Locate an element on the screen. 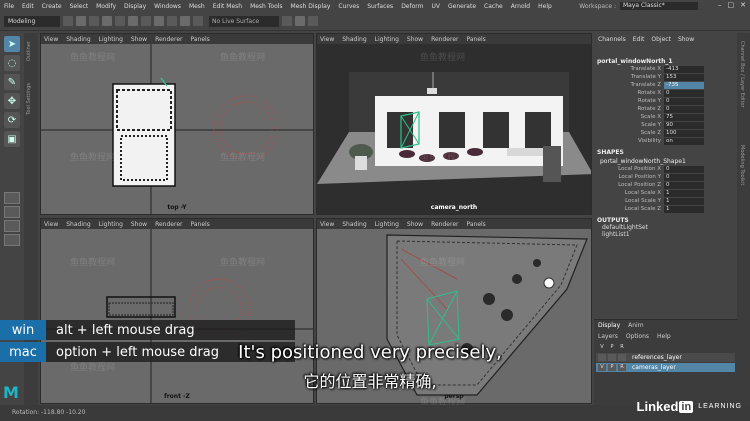 This screenshot has width=750, height=421. attribute-row: Rotate X0 is located at coordinates (665, 93).